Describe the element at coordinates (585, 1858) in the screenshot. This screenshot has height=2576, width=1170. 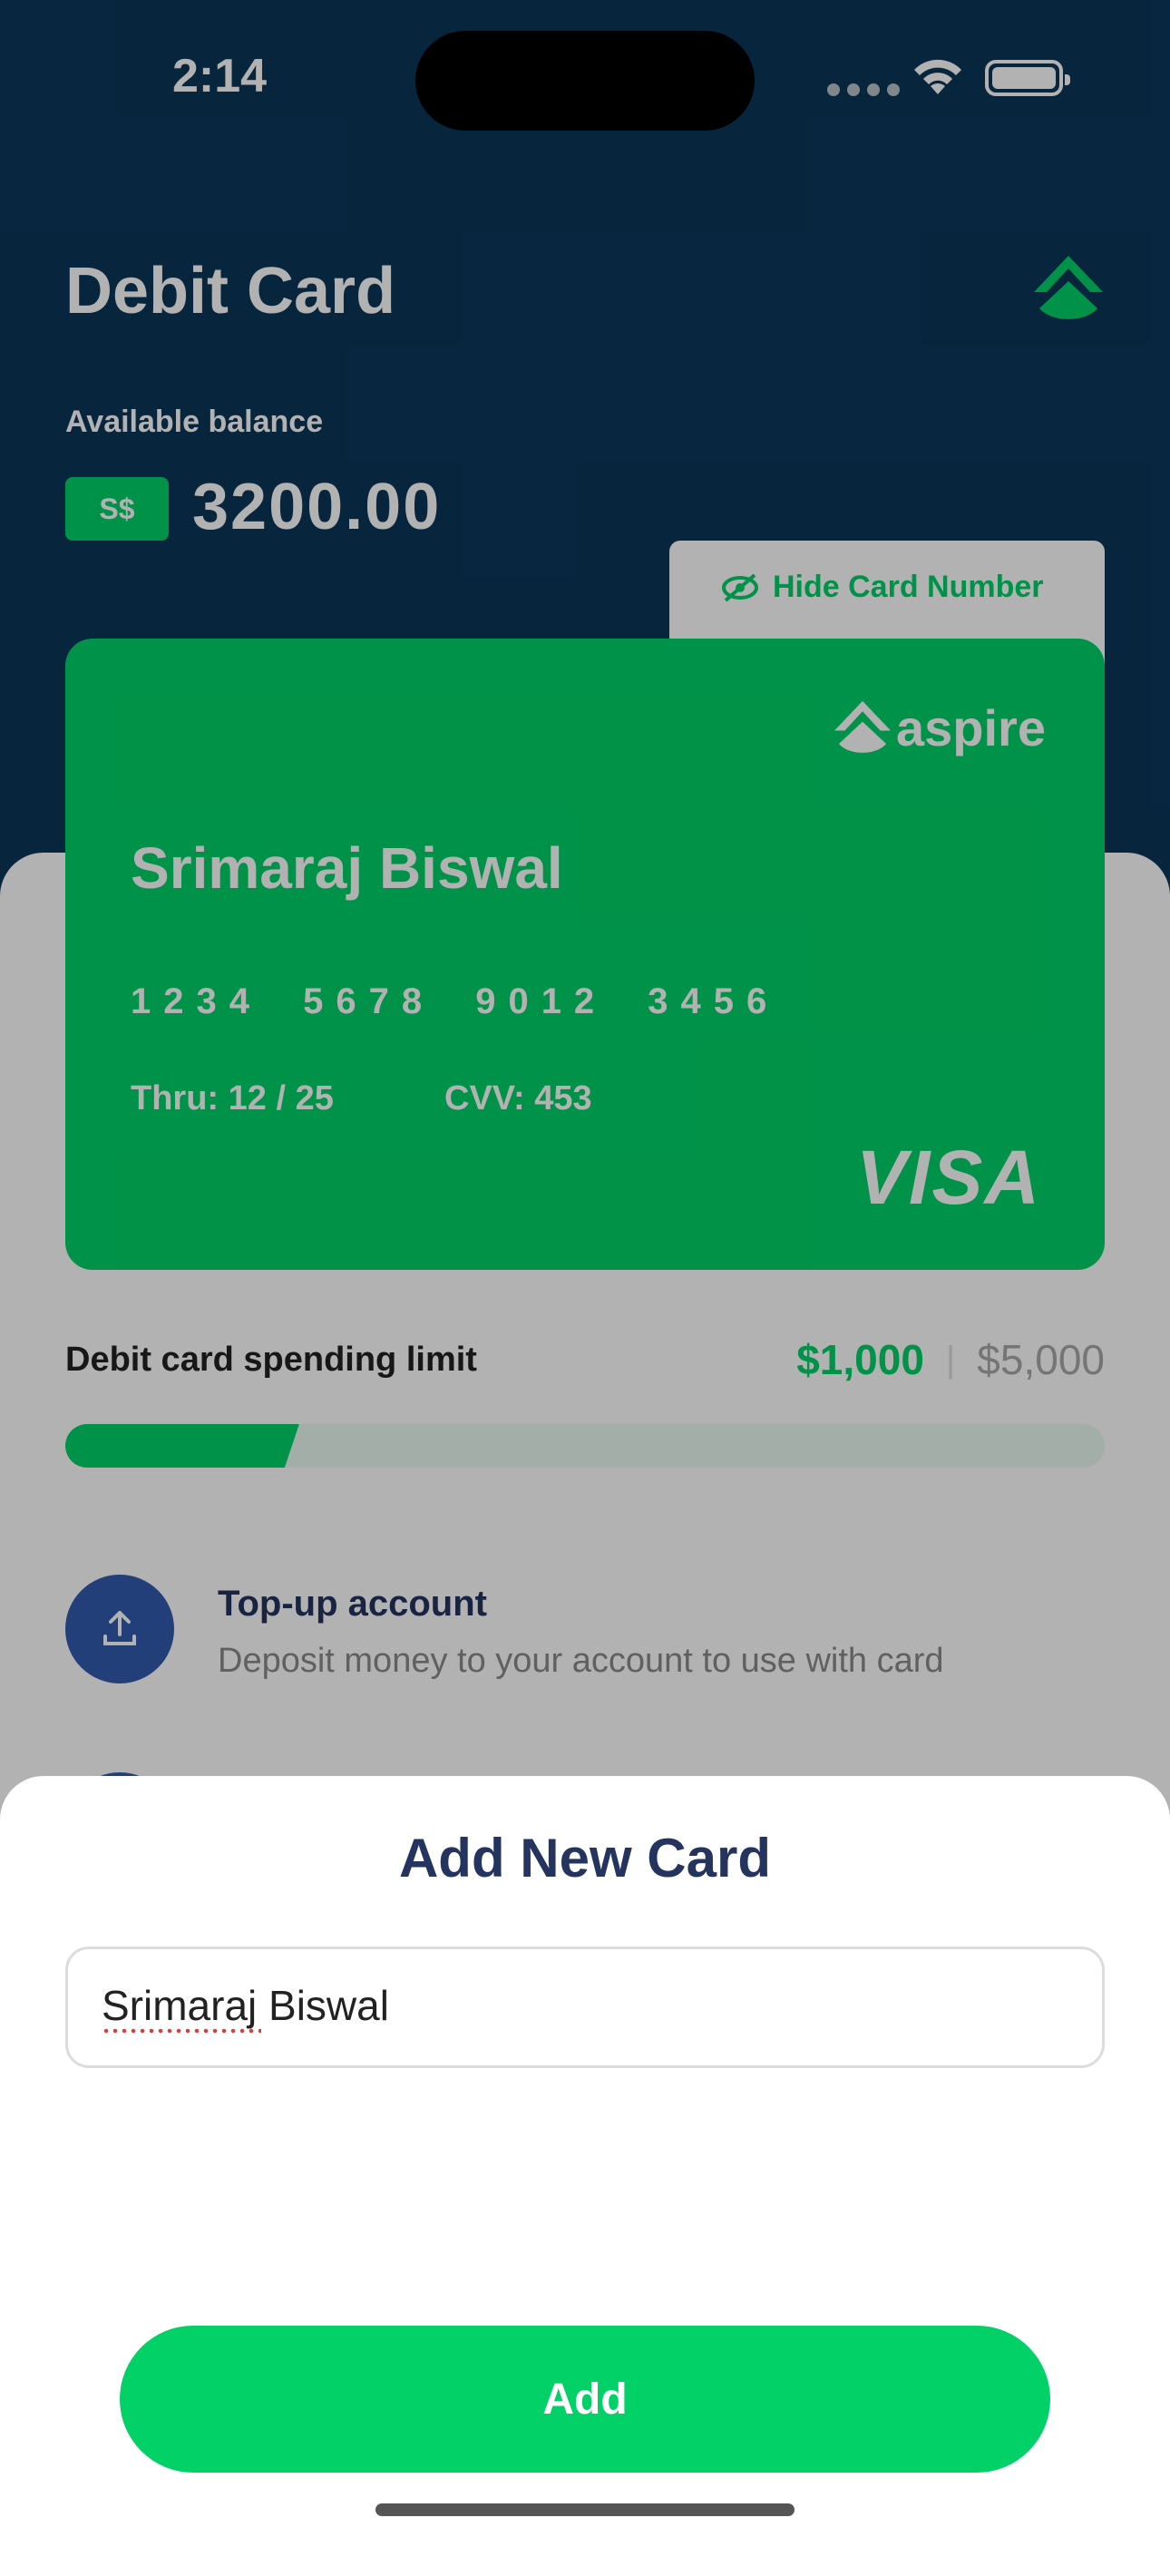
I see `sheet-title: Add New Card` at that location.